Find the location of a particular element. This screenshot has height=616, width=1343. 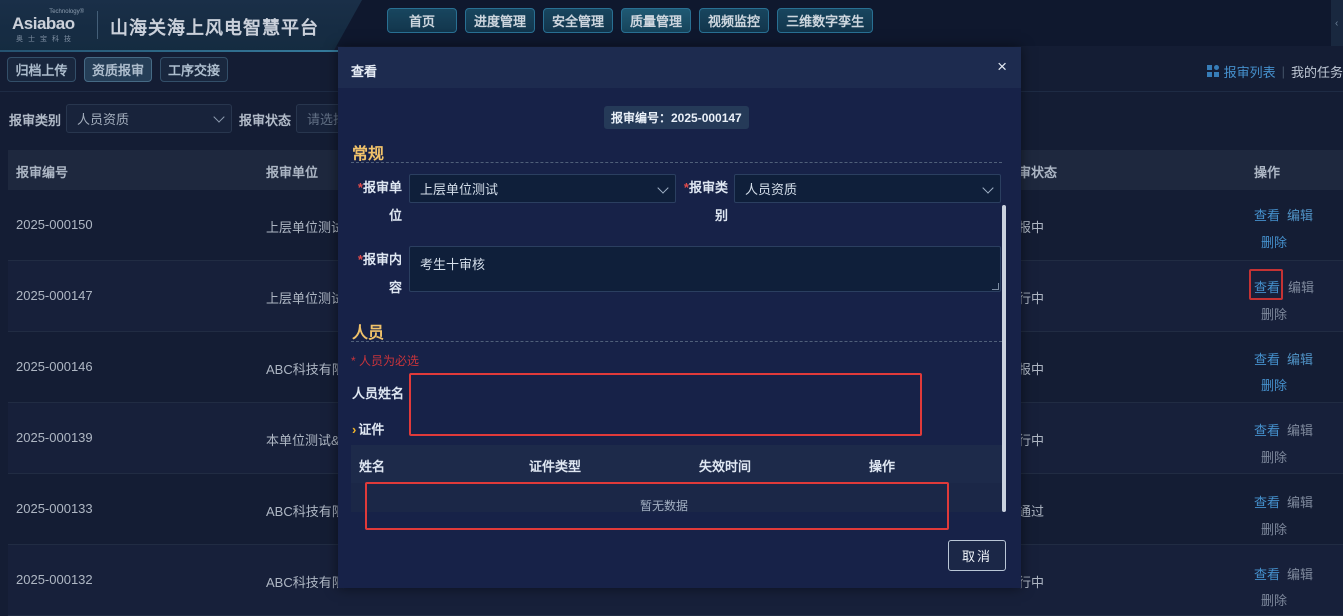

cert-table-highlight-box is located at coordinates (657, 506).